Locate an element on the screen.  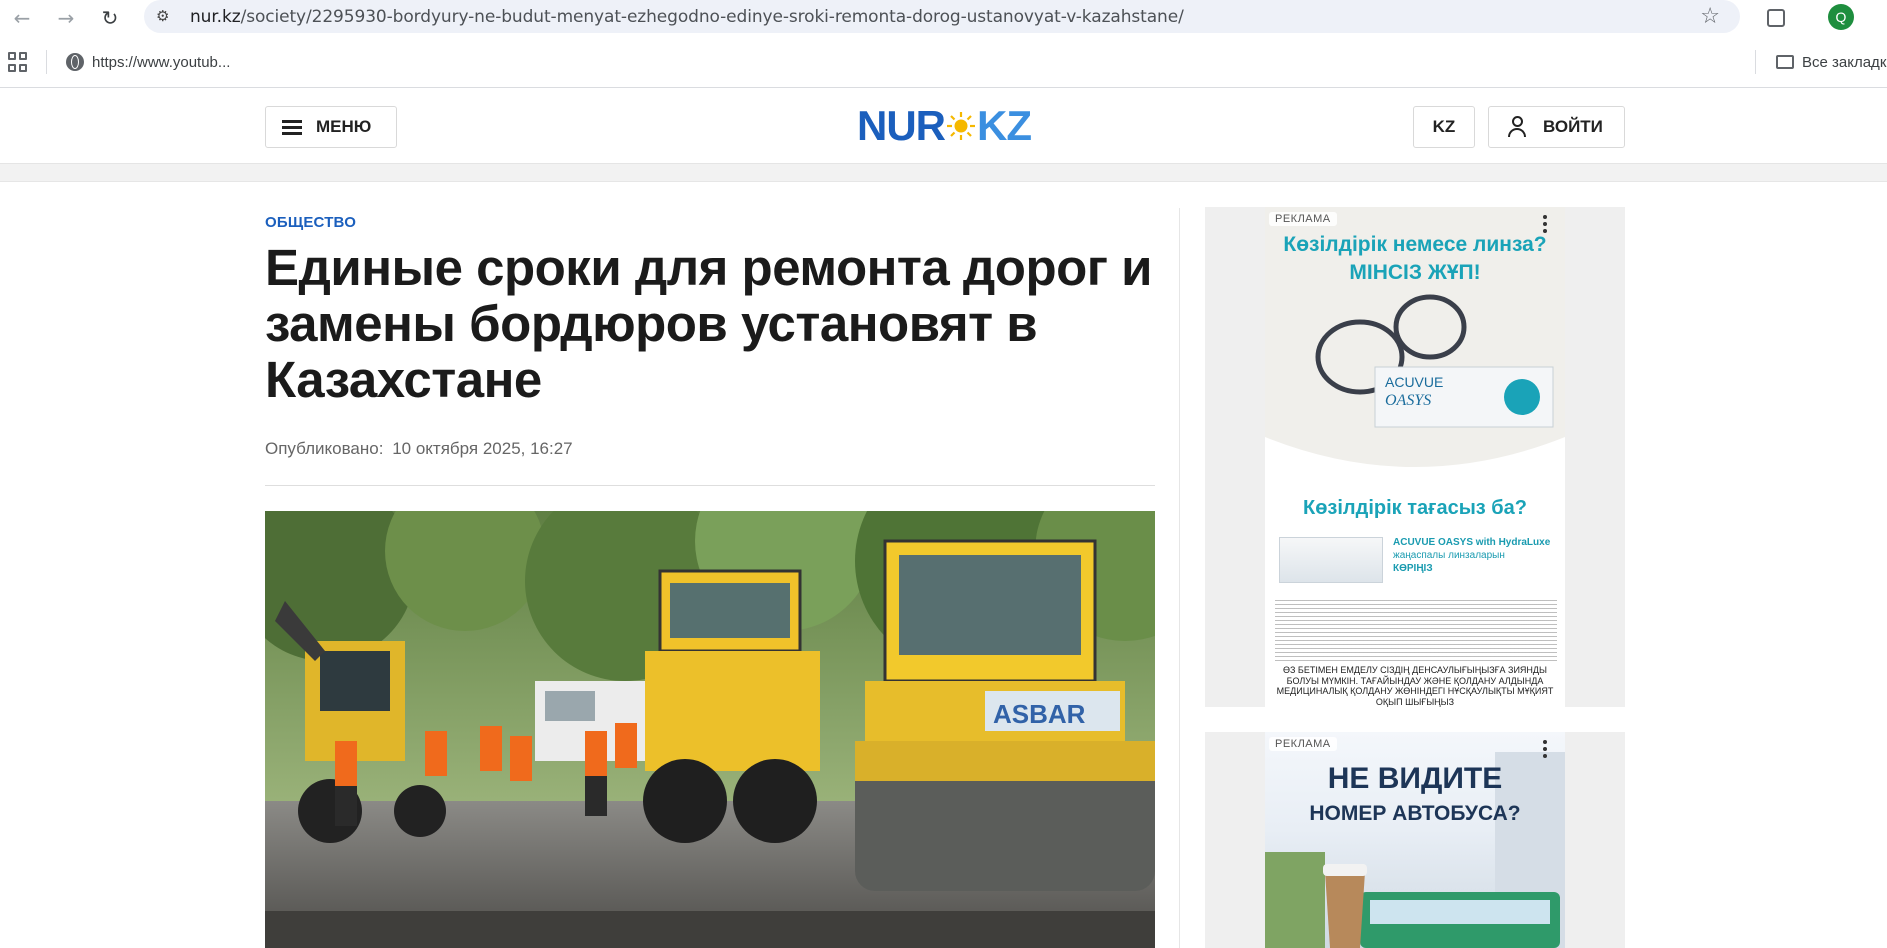
extensions-puzzle-icon is located at coordinates (1776, 18).